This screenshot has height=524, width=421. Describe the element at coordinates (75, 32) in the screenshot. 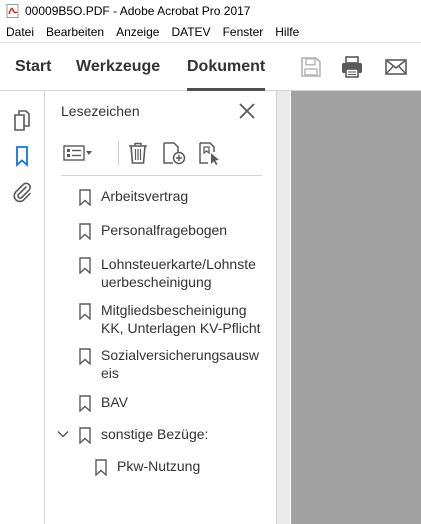

I see `menu-bearbeiten: Bearbeiten` at that location.